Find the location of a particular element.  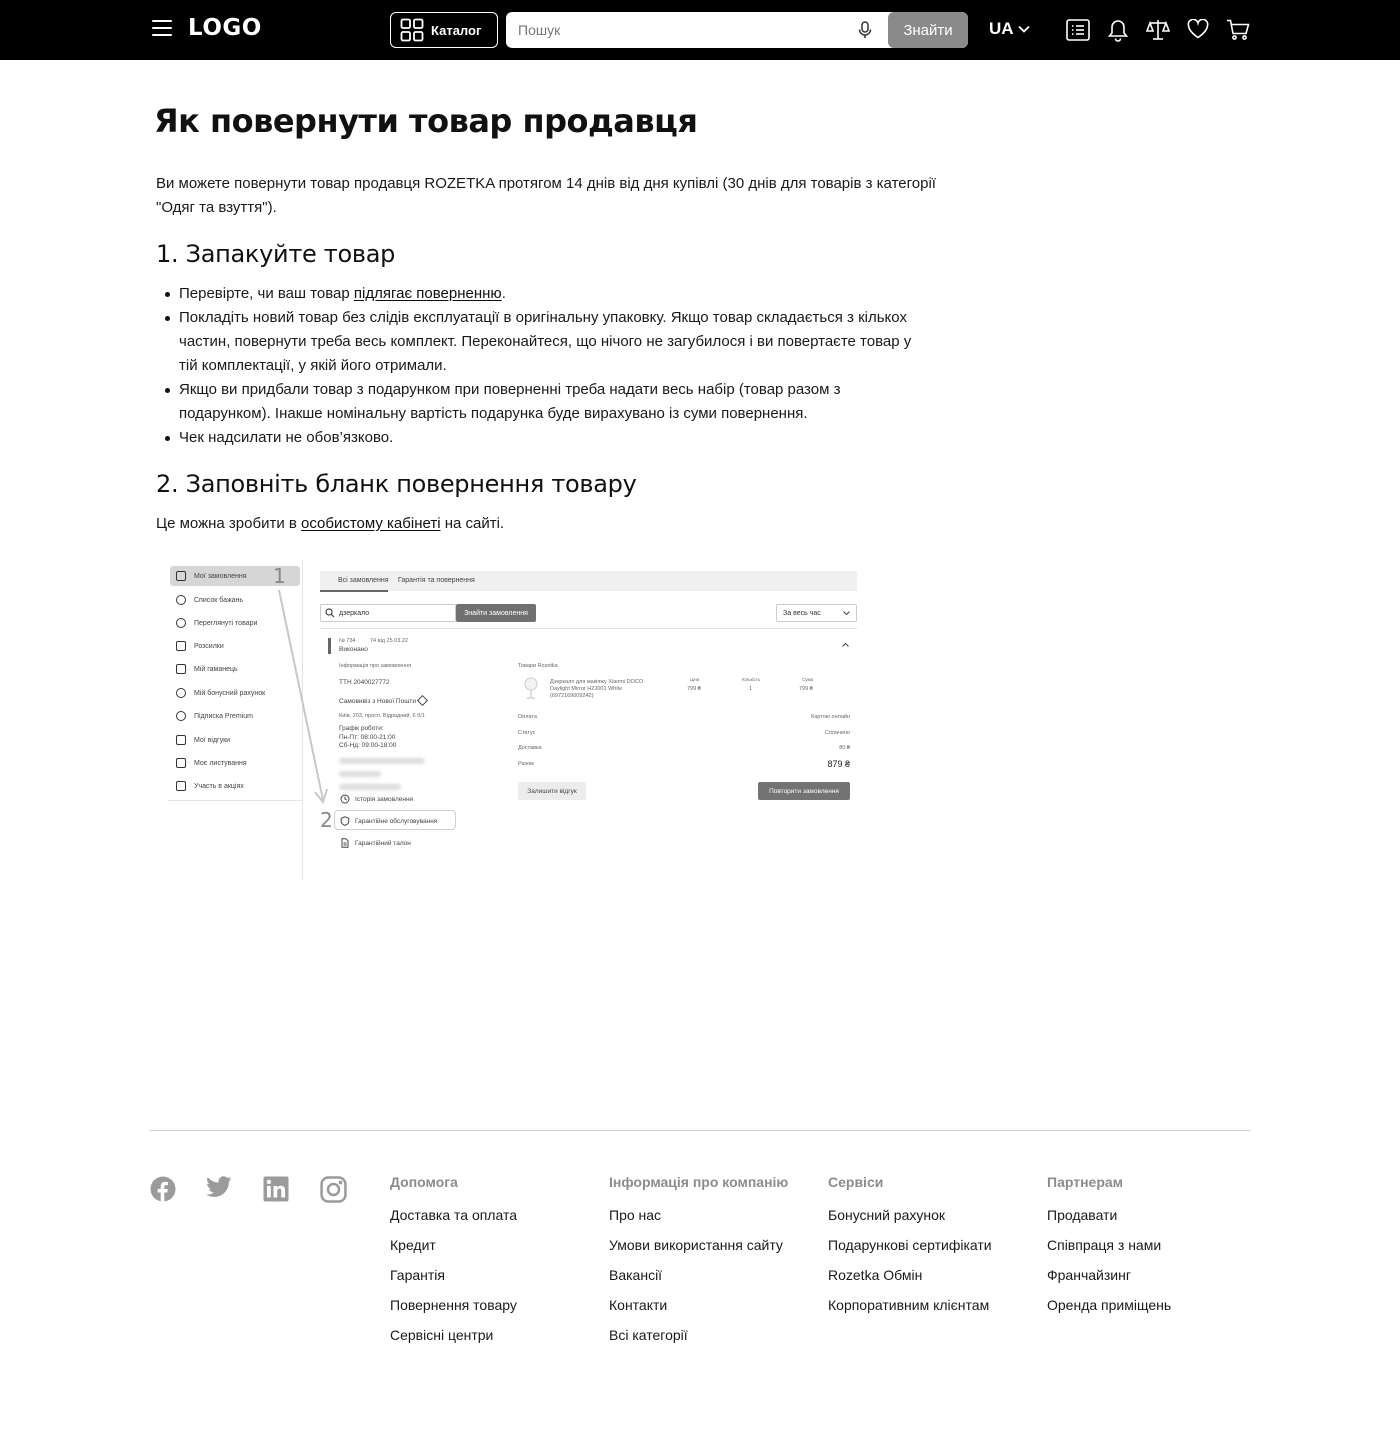

footer-link: Вакансії is located at coordinates (698, 1281).